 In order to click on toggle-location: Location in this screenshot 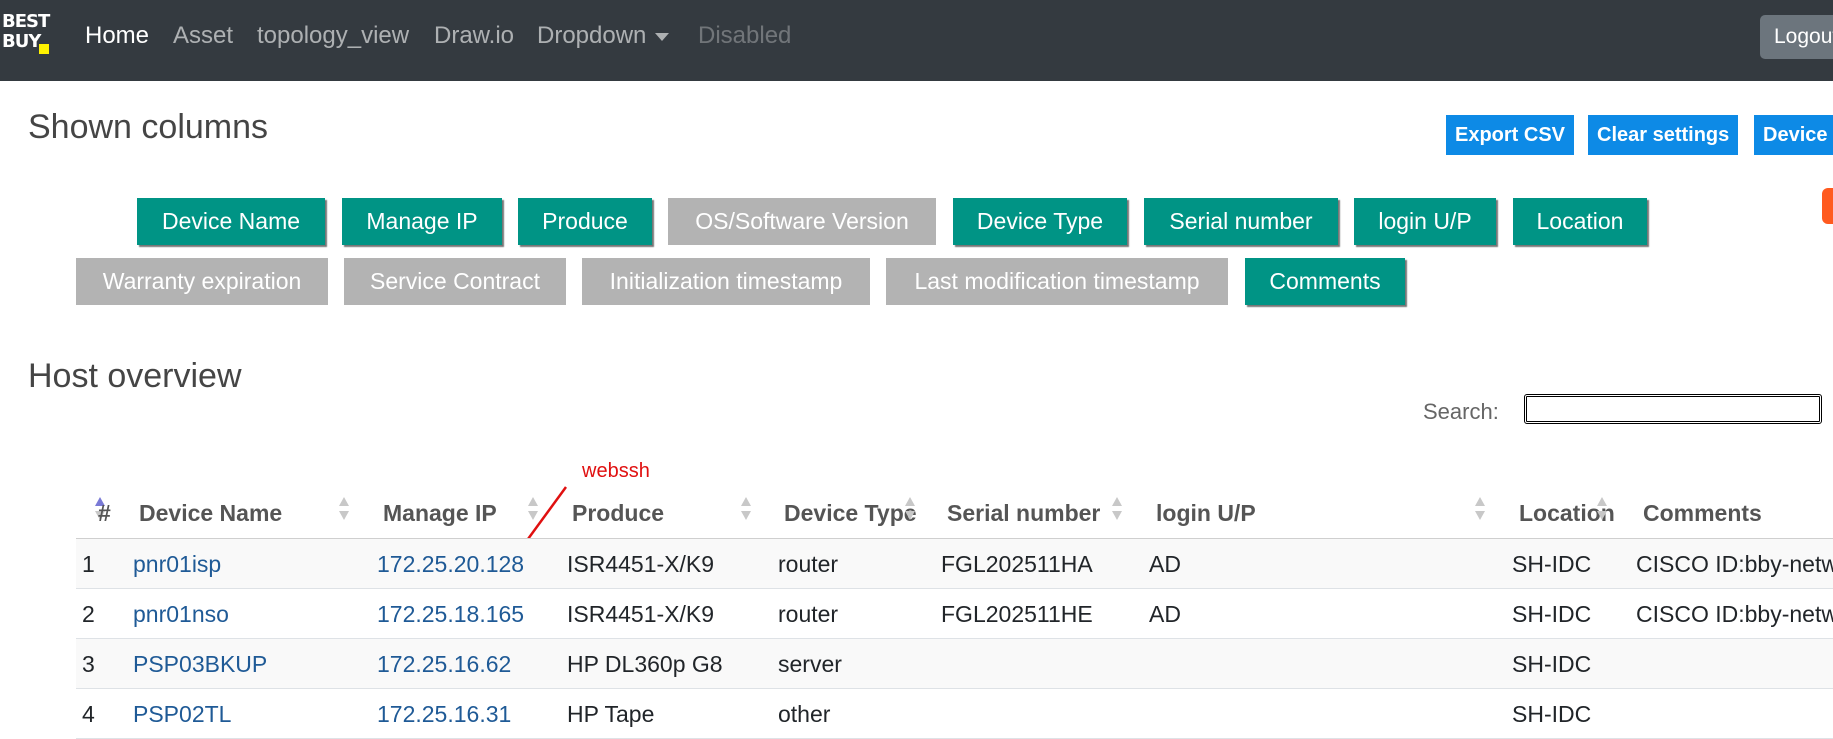, I will do `click(1580, 221)`.